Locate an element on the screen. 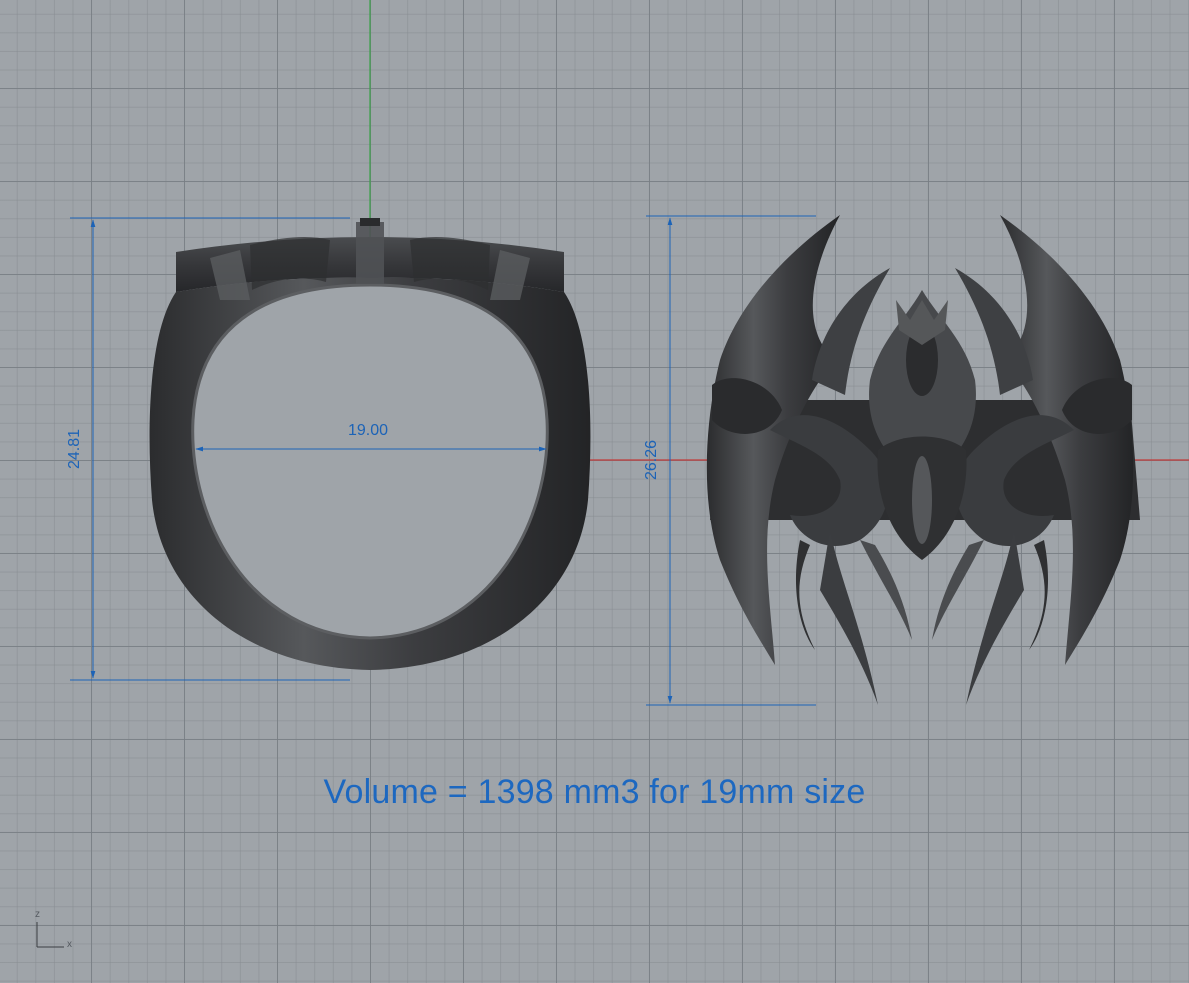  z-axis-label: z is located at coordinates (37, 914).